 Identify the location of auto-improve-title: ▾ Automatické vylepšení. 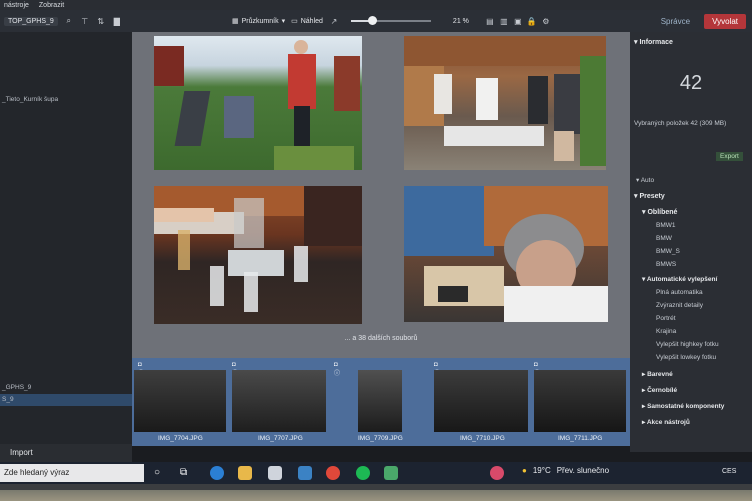
(679, 279).